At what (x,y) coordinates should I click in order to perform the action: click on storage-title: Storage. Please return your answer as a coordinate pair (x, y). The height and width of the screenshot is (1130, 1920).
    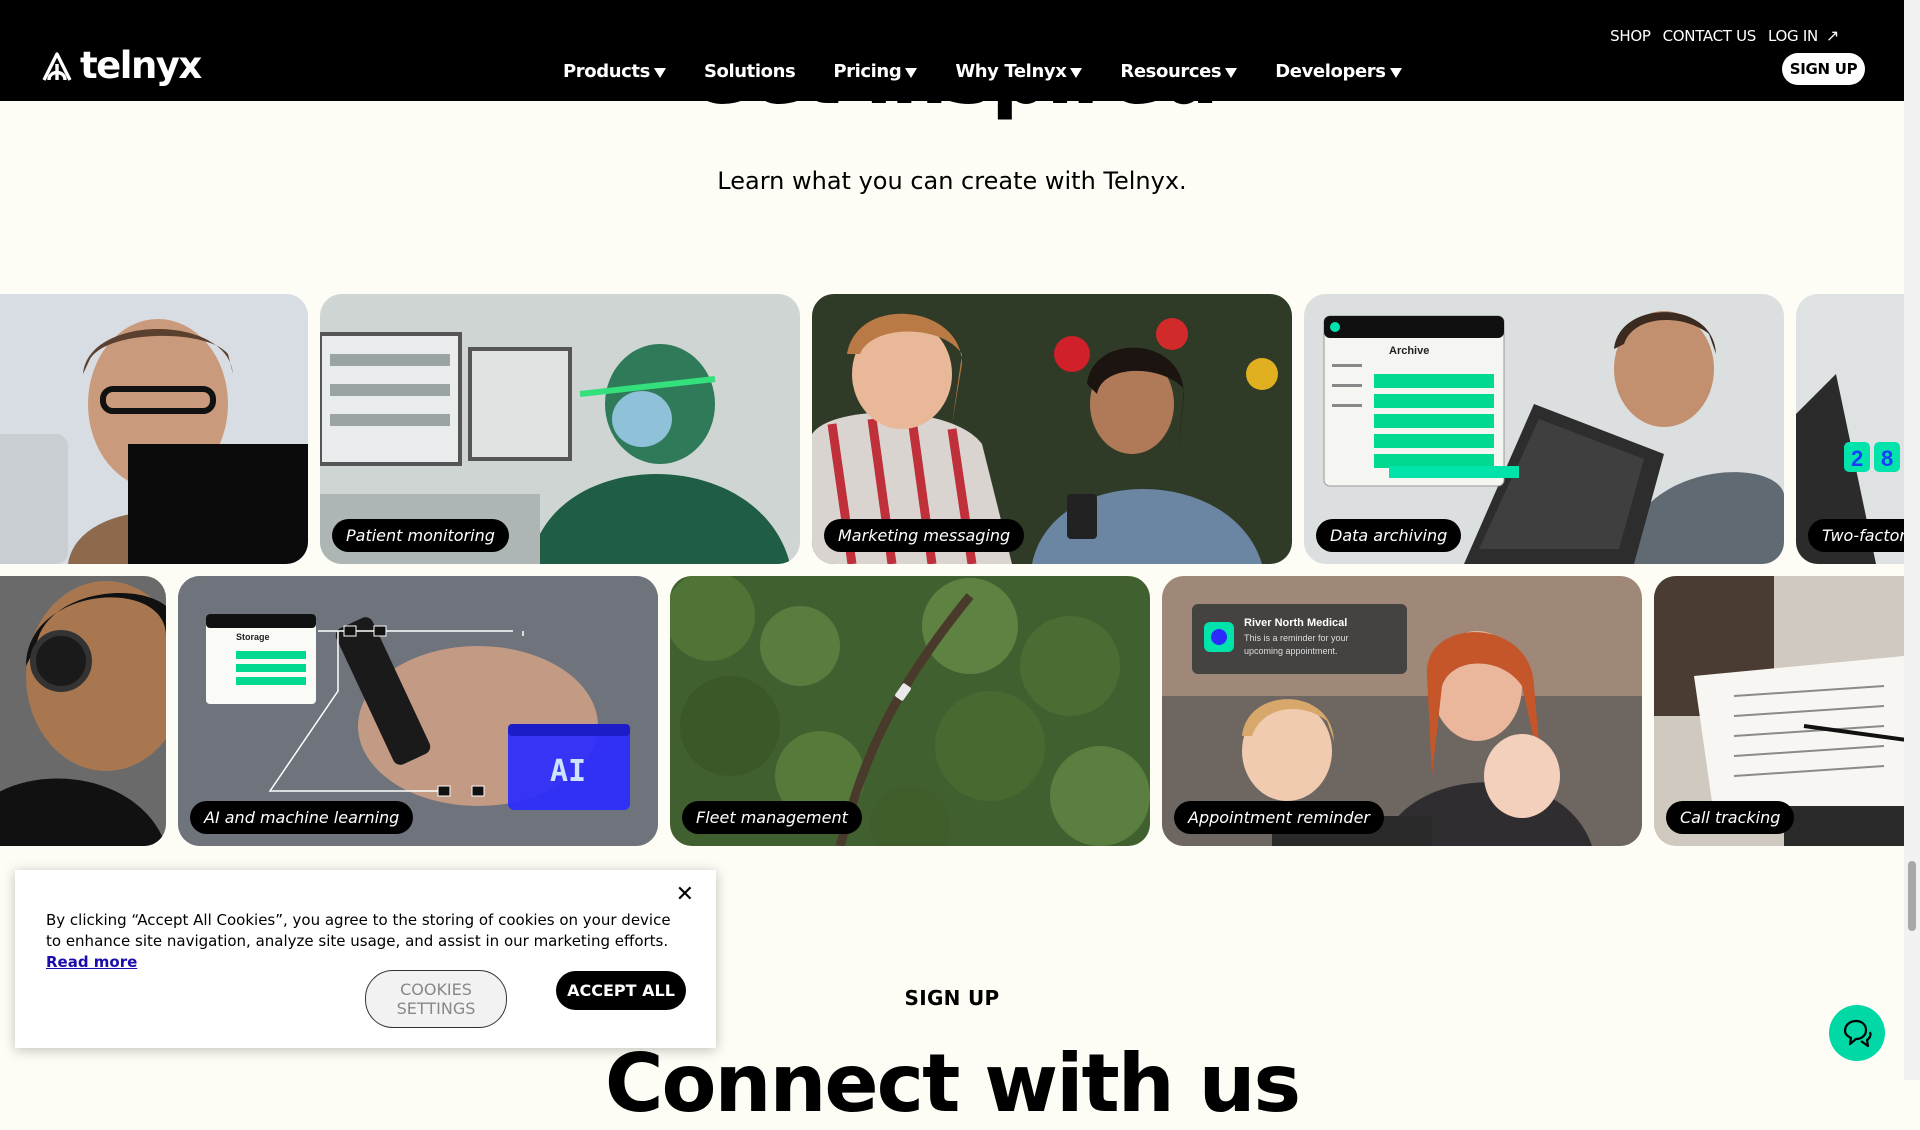
    Looking at the image, I should click on (253, 637).